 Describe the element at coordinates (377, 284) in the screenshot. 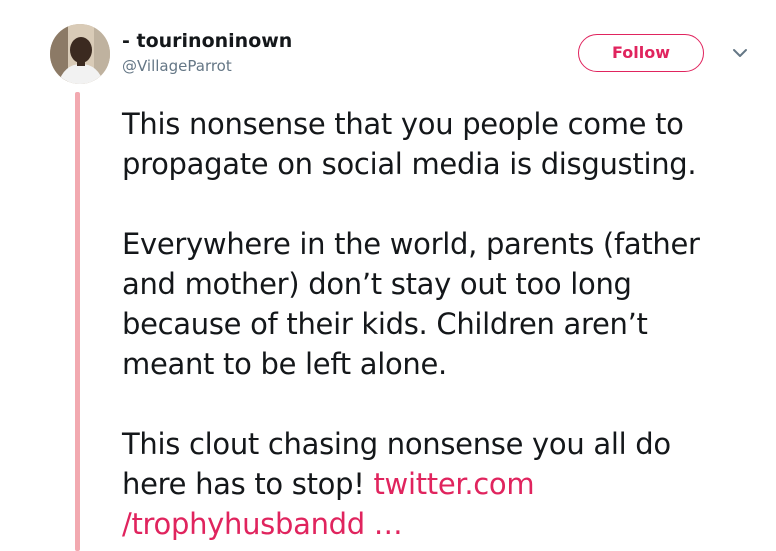

I see `tweet-line: and mother) don’t stay out too long` at that location.